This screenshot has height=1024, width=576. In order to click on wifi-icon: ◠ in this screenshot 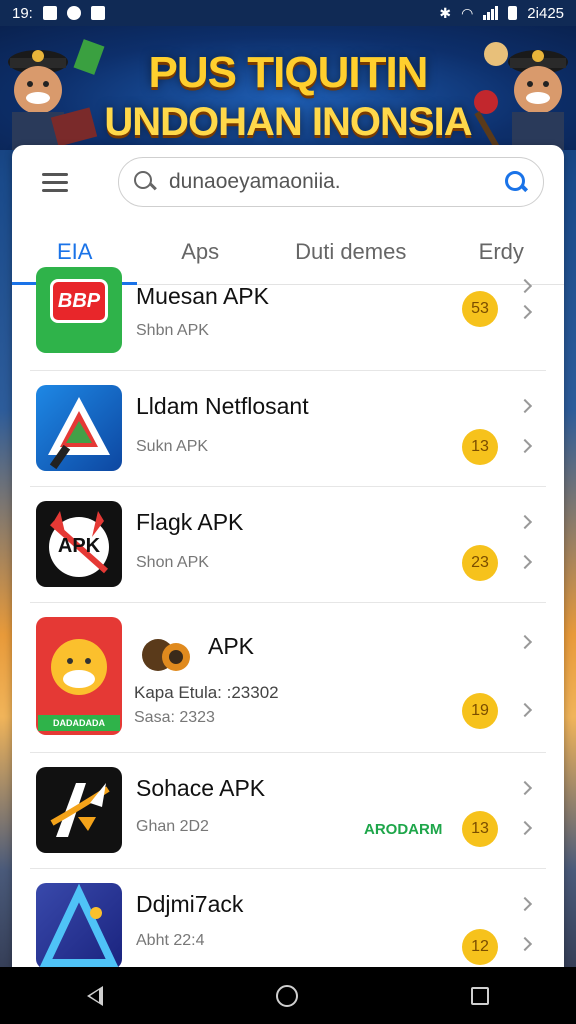, I will do `click(467, 12)`.